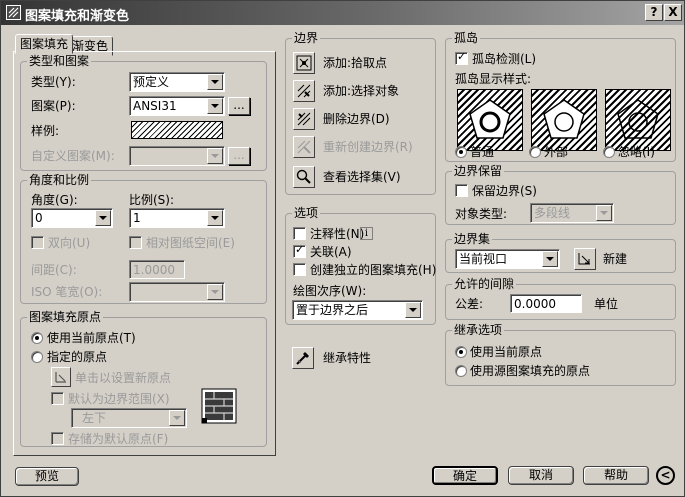 The image size is (685, 497). Describe the element at coordinates (541, 475) in the screenshot. I see `cancel-button: 取消` at that location.